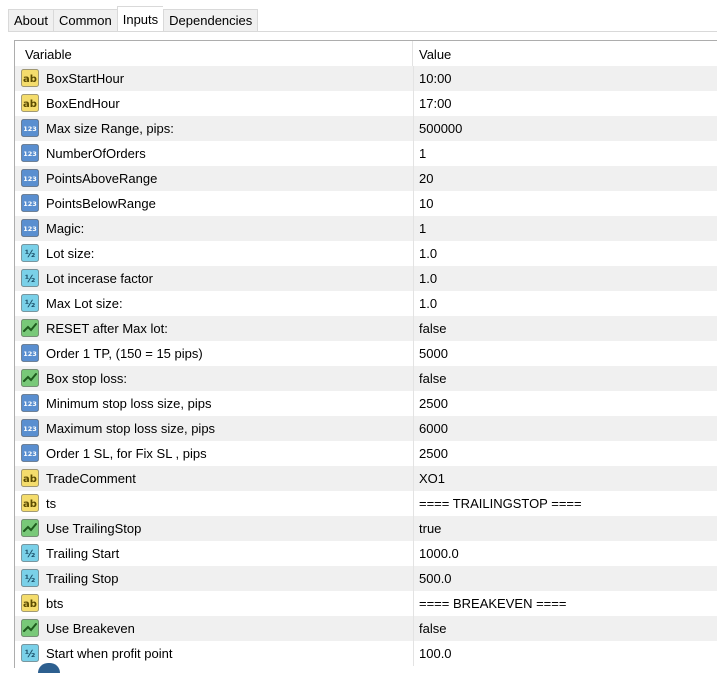  I want to click on variable-value: ==== BREAKEVEN ====, so click(492, 603).